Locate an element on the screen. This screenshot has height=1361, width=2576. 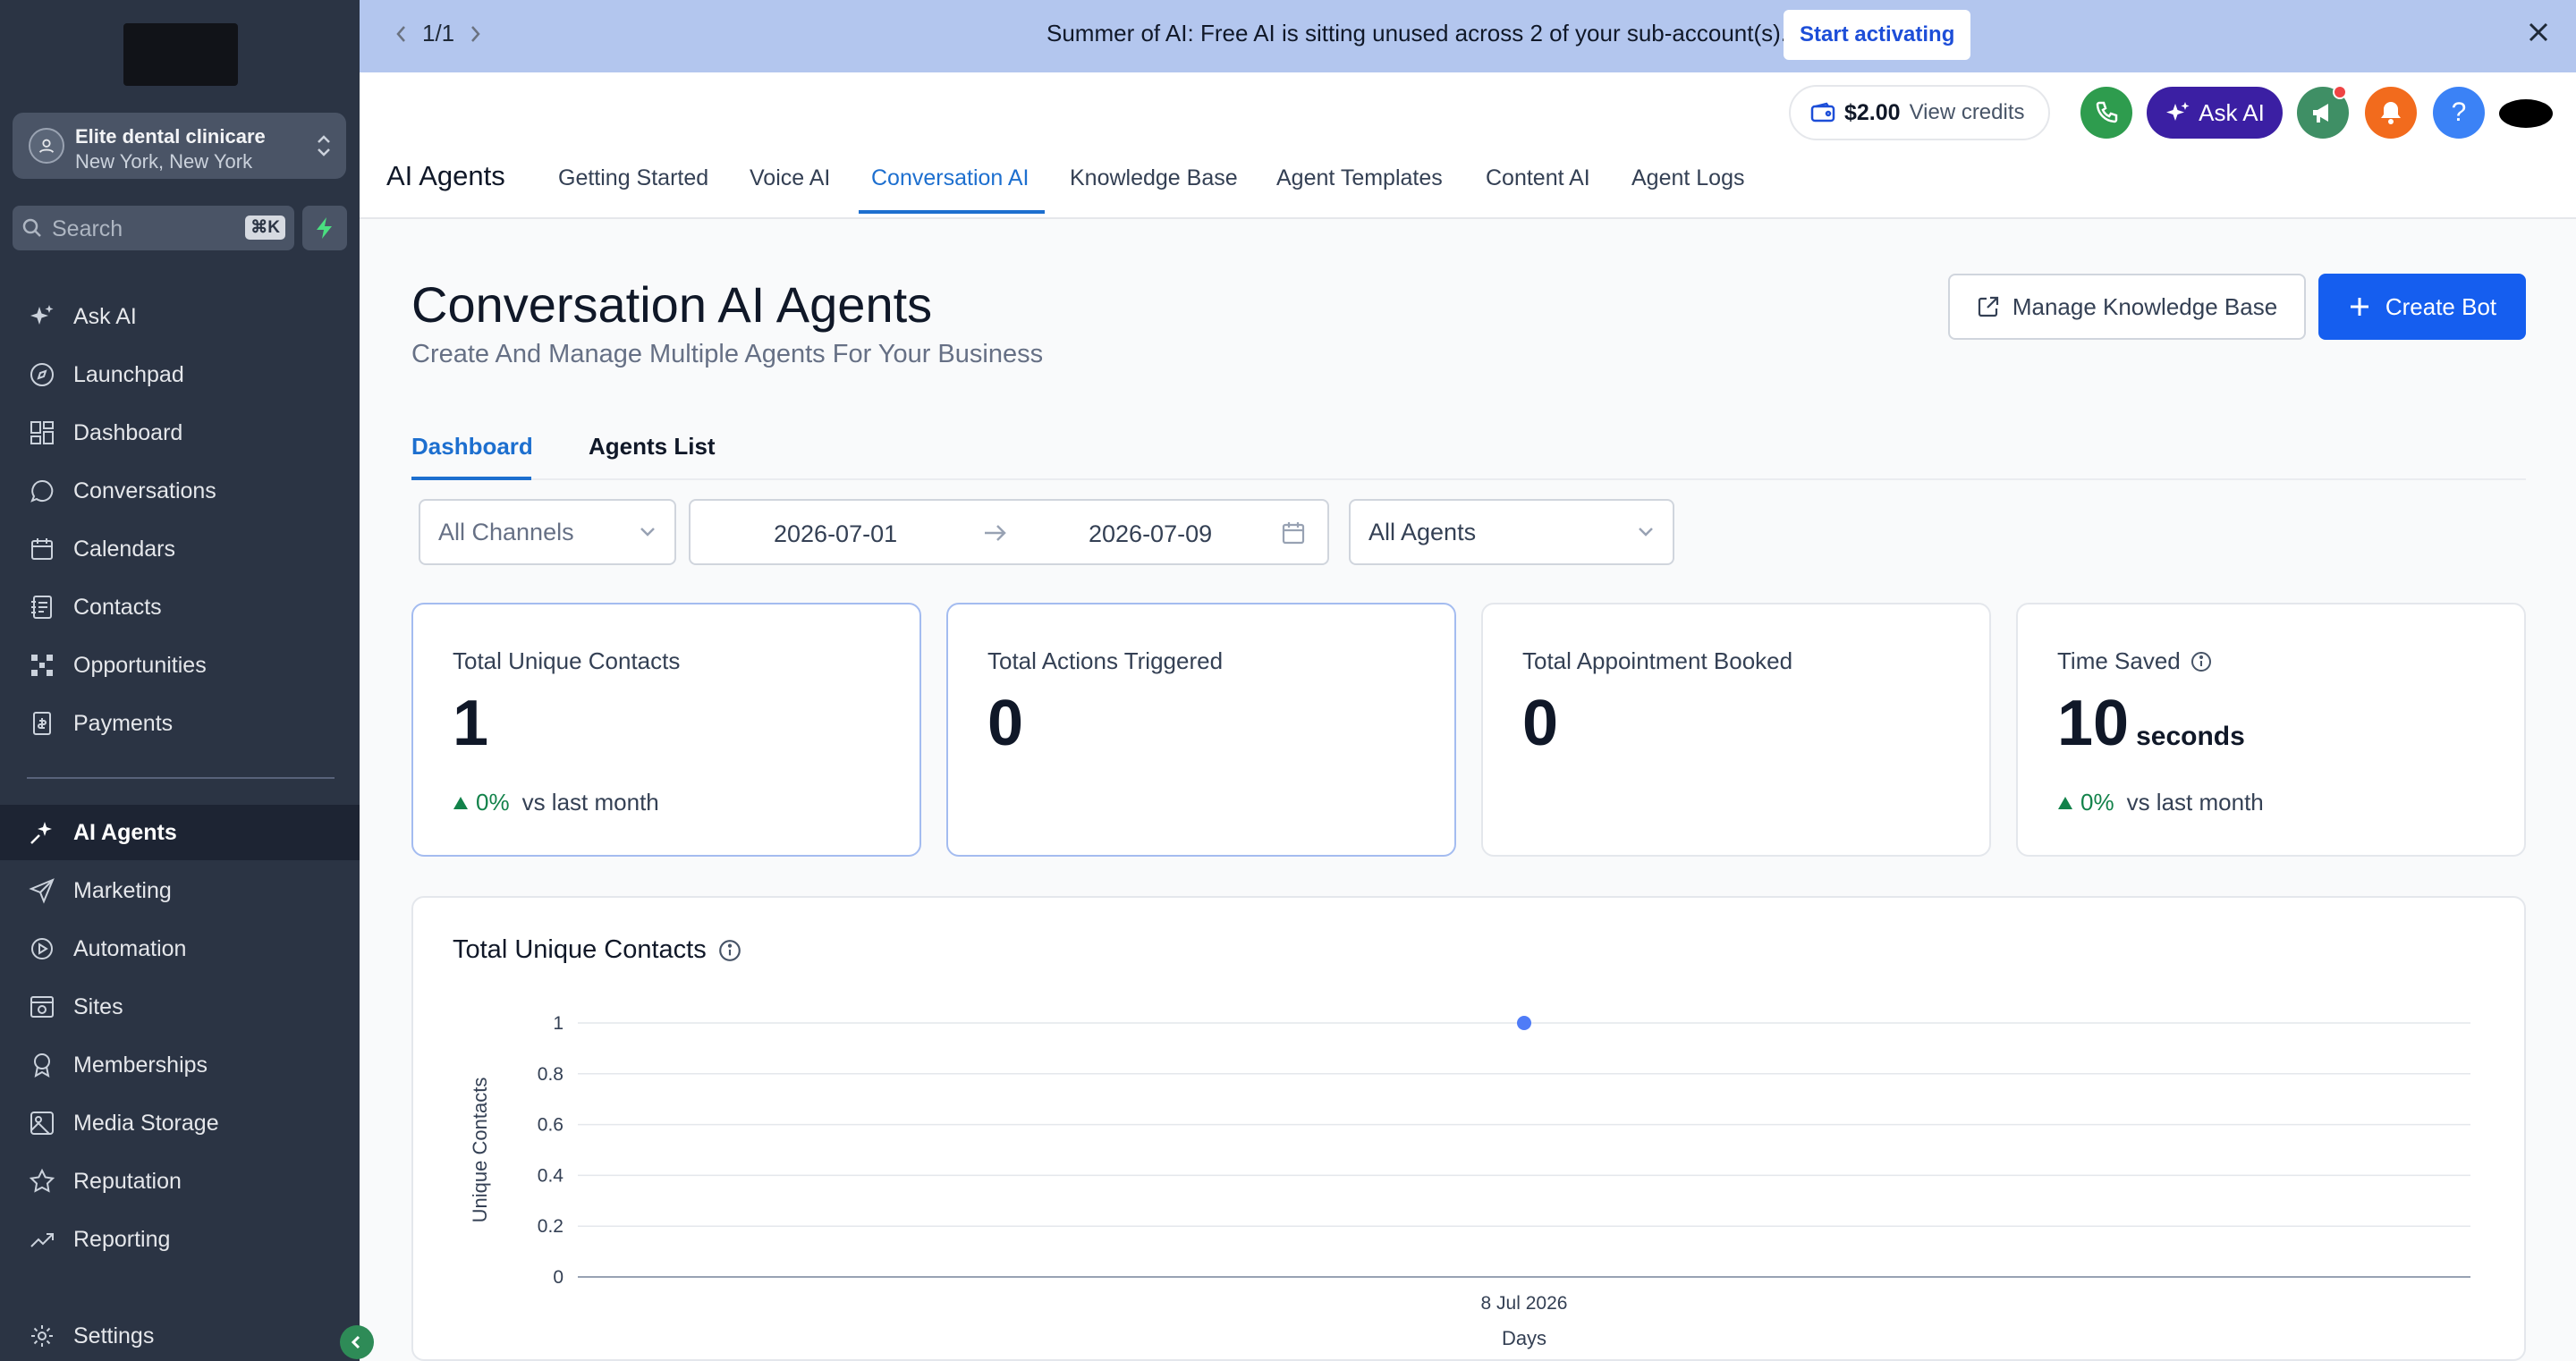
account-location: New York, New York is located at coordinates (164, 161).